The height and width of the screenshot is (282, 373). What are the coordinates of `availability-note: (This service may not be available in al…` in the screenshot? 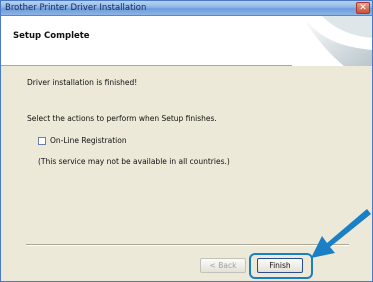 It's located at (134, 161).